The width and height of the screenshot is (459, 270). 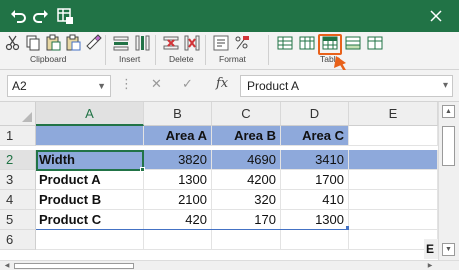 What do you see at coordinates (48, 59) in the screenshot?
I see `ribbon-group-label: Clipboard` at bounding box center [48, 59].